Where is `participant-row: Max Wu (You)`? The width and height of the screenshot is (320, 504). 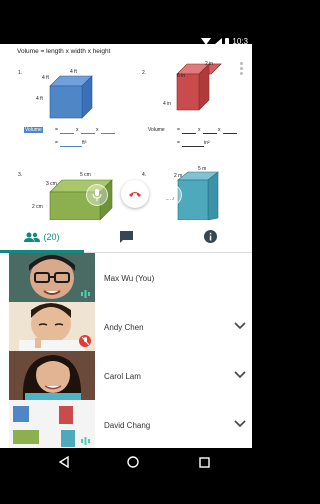 participant-row: Max Wu (You) is located at coordinates (126, 277).